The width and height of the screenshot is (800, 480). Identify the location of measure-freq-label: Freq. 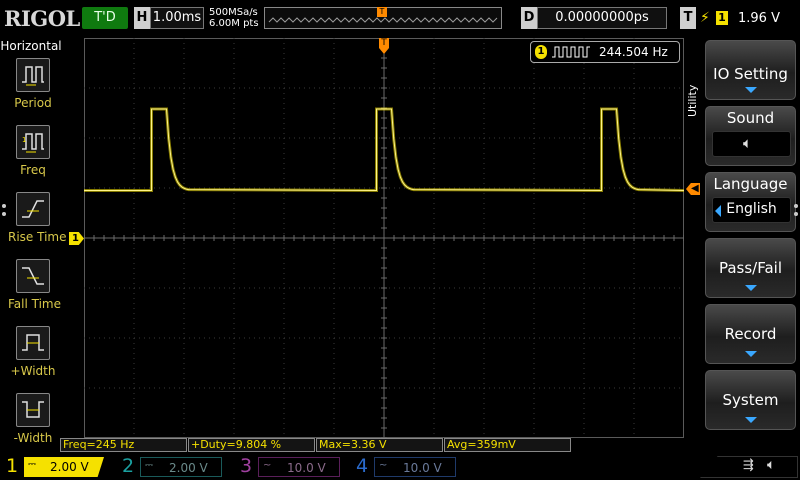
(33, 170).